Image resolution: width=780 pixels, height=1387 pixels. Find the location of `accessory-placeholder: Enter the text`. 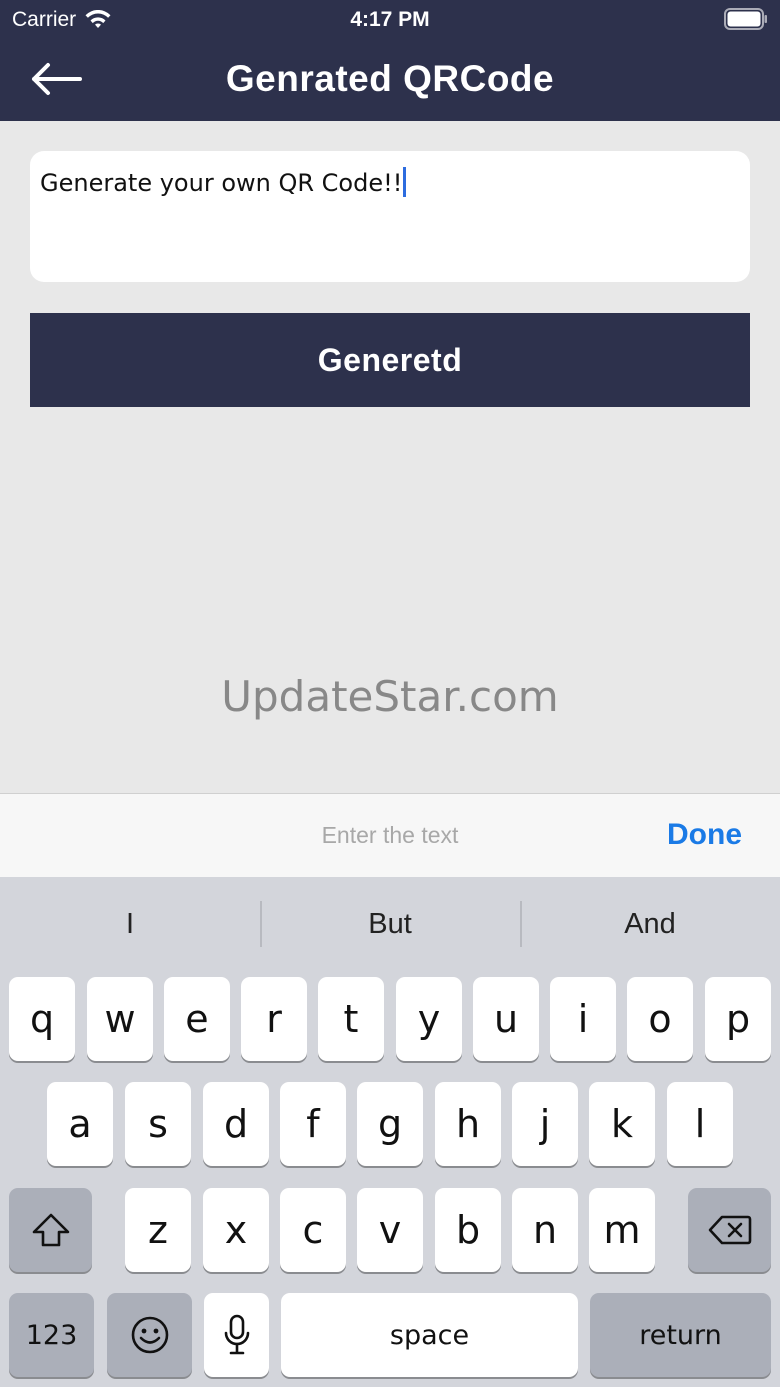

accessory-placeholder: Enter the text is located at coordinates (390, 835).